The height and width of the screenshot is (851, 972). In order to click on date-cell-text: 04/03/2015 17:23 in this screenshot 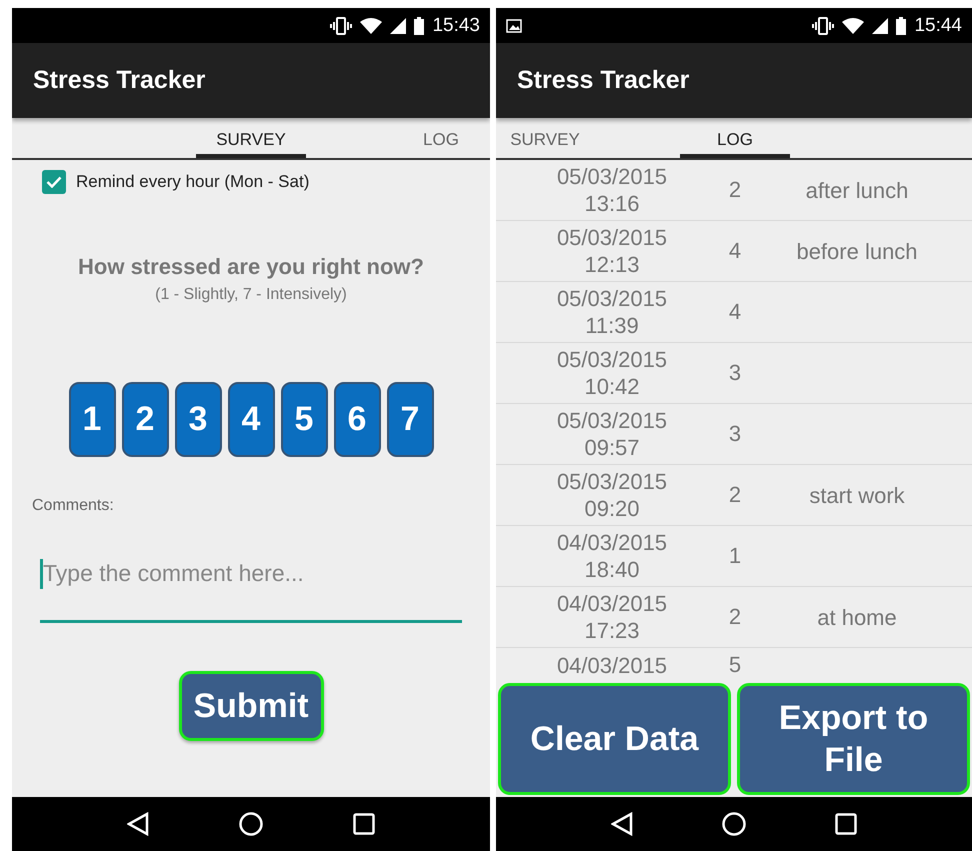, I will do `click(612, 617)`.